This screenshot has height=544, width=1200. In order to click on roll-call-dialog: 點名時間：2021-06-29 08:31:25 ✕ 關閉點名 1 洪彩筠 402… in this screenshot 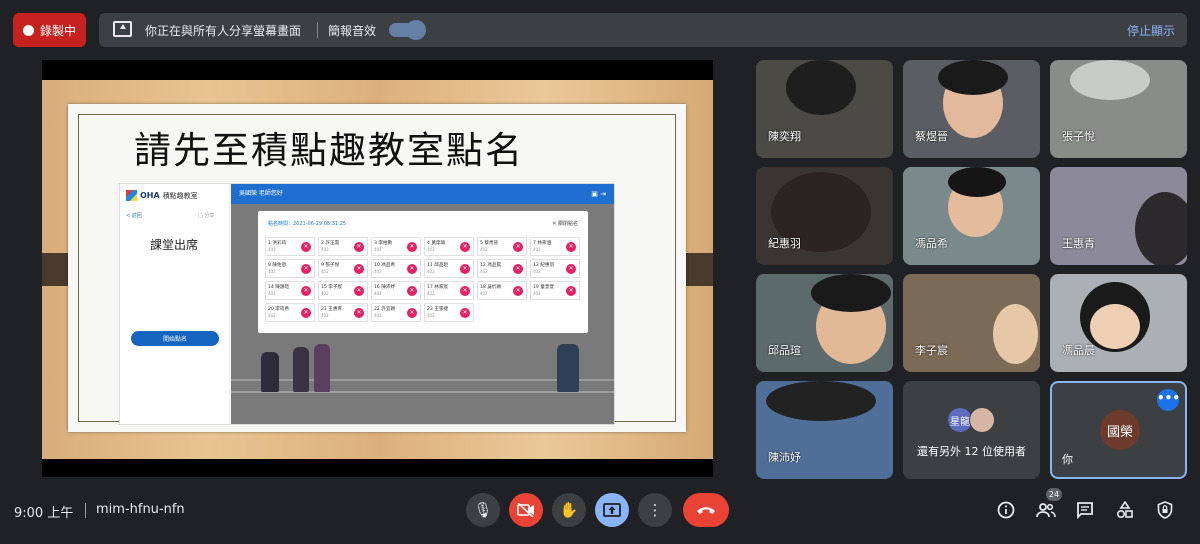, I will do `click(423, 272)`.